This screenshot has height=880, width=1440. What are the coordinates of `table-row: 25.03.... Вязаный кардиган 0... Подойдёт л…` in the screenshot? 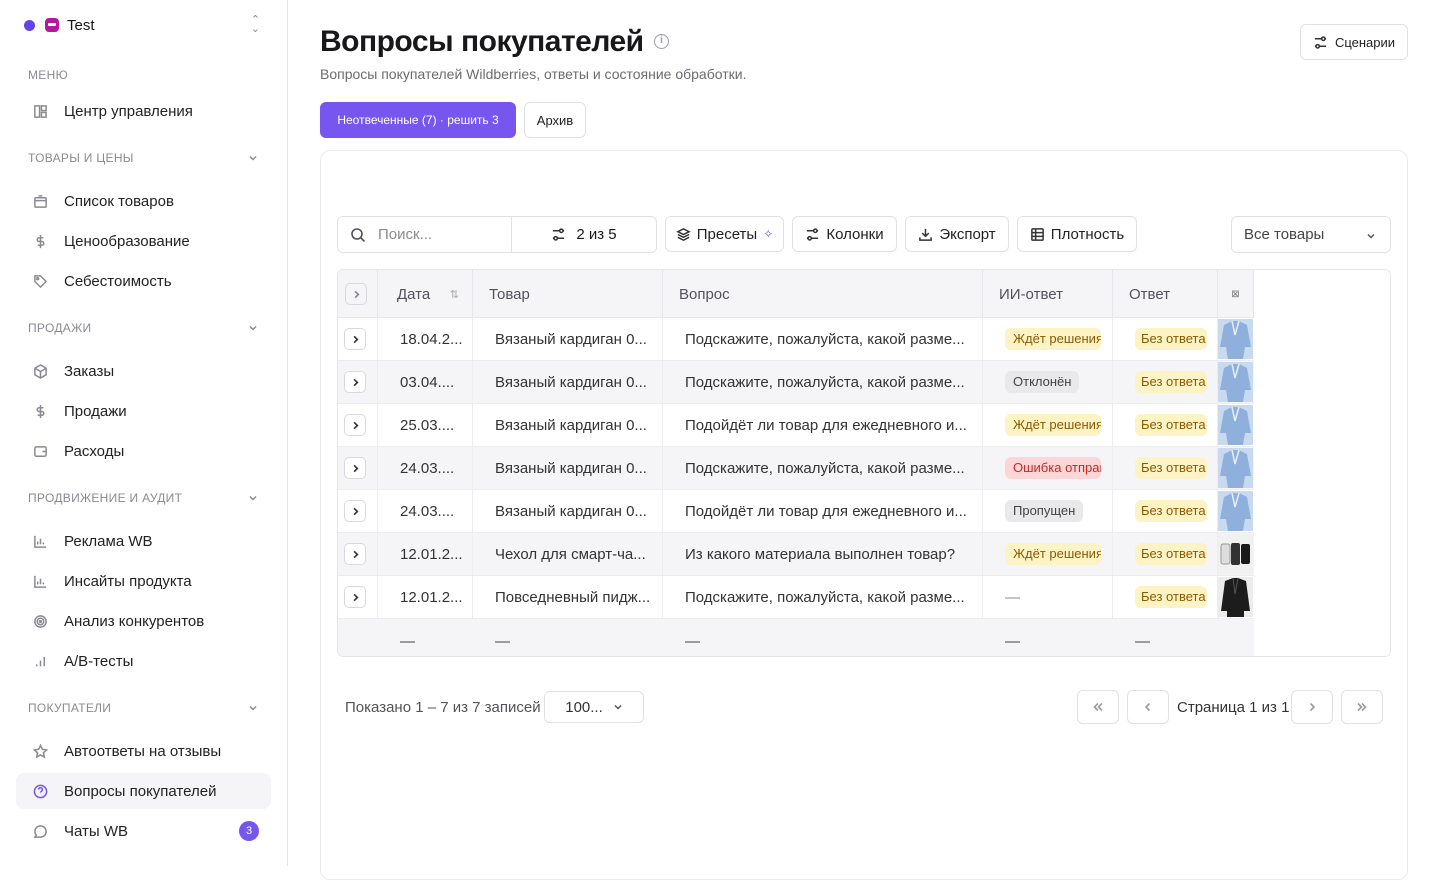 It's located at (796, 425).